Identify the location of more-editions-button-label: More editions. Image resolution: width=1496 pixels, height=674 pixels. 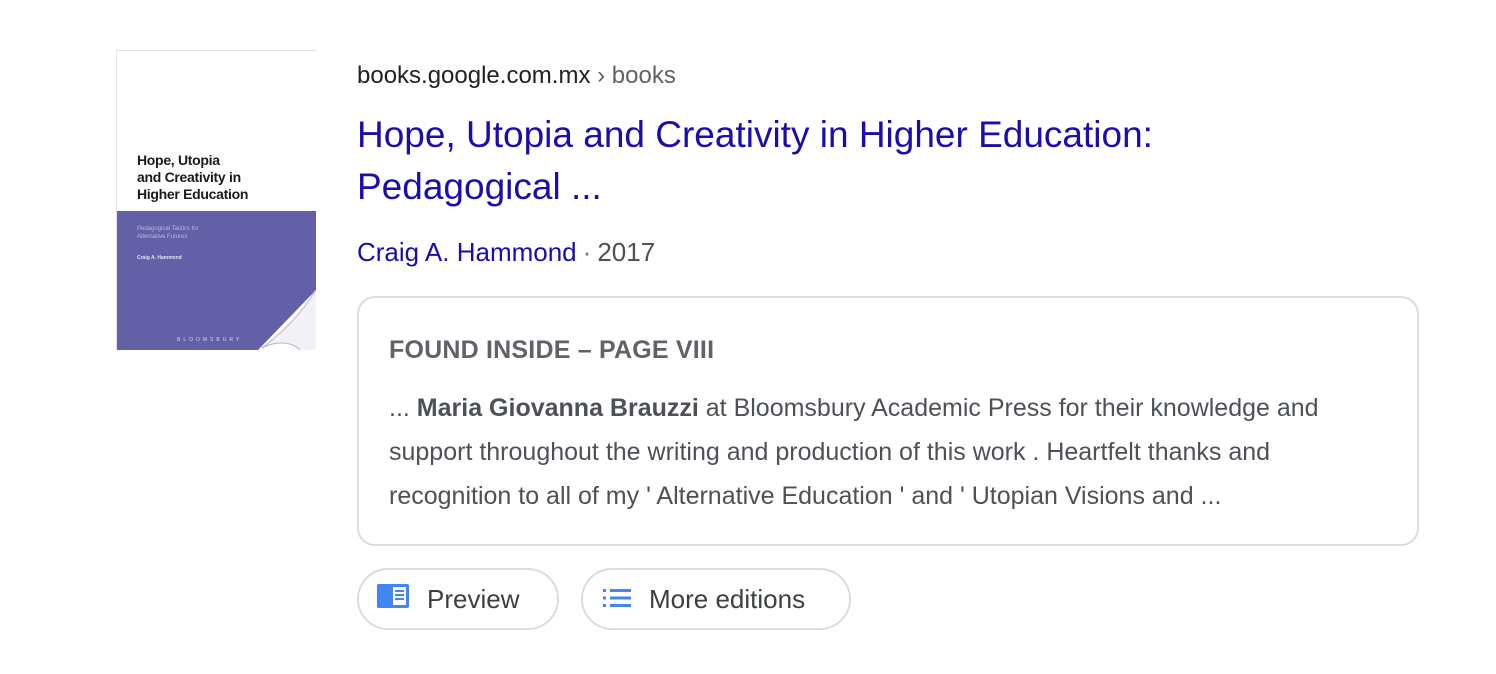
(727, 598).